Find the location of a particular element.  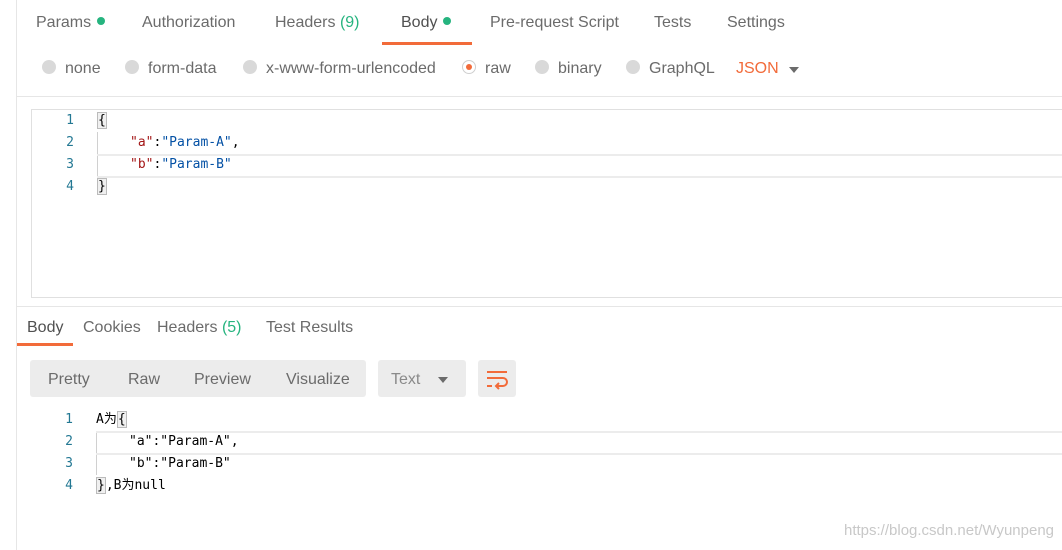

tab-authorization: Authorization is located at coordinates (188, 23).